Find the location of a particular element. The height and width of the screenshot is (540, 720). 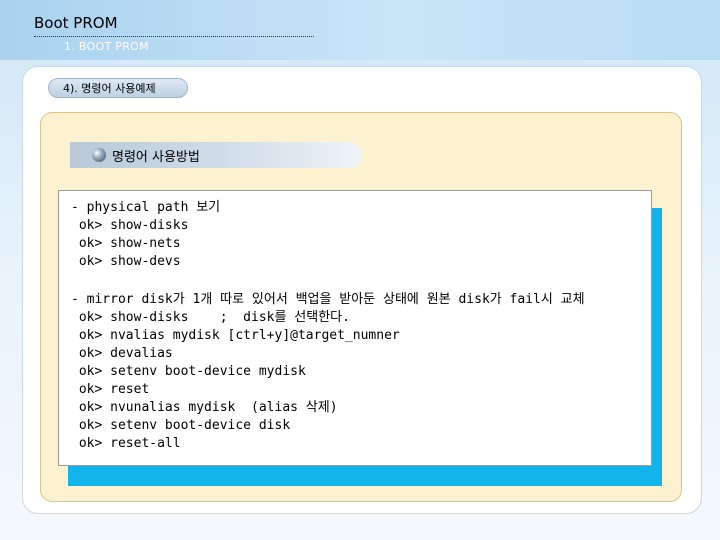

page-subtitle: 1. BOOT PROM is located at coordinates (106, 46).